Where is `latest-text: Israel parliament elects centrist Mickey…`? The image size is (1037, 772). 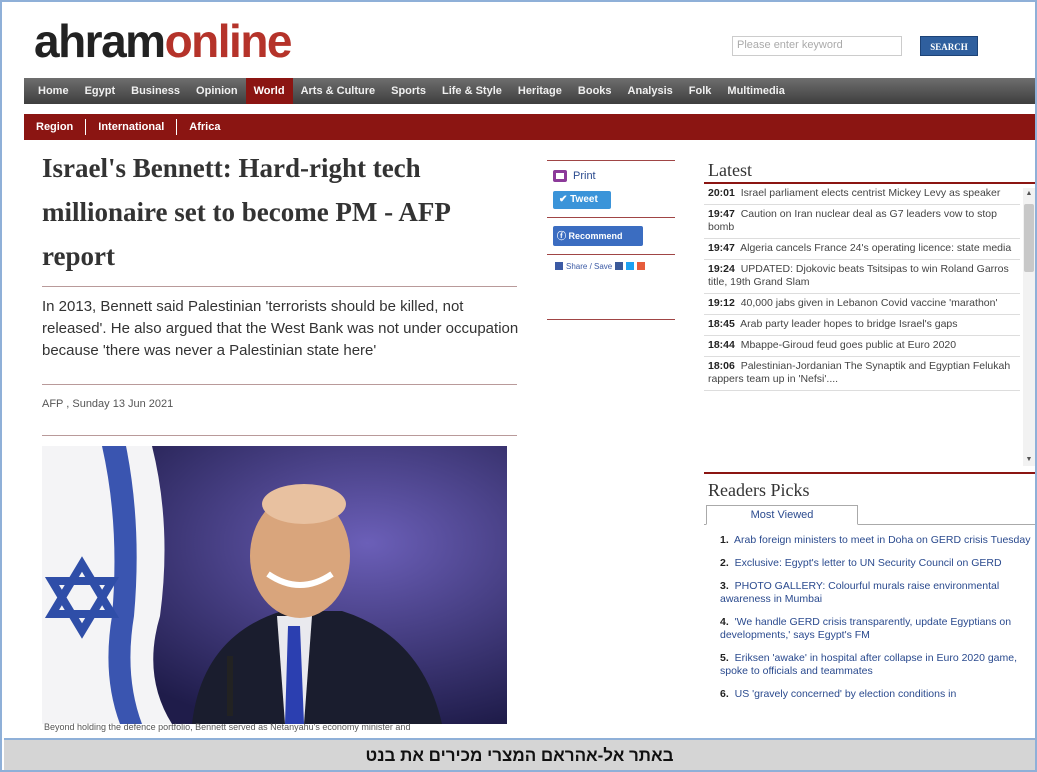 latest-text: Israel parliament elects centrist Mickey… is located at coordinates (870, 193).